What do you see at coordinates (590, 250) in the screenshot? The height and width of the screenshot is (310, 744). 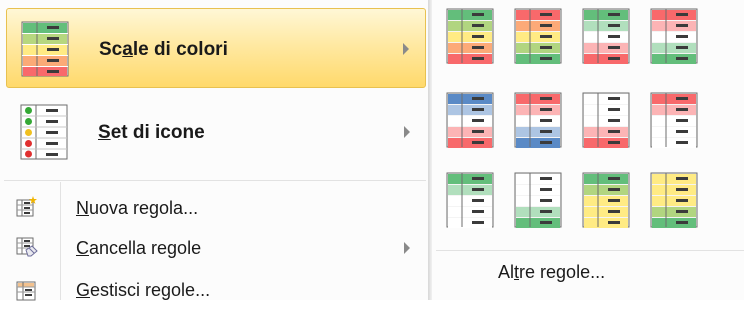 I see `submenu-separator` at bounding box center [590, 250].